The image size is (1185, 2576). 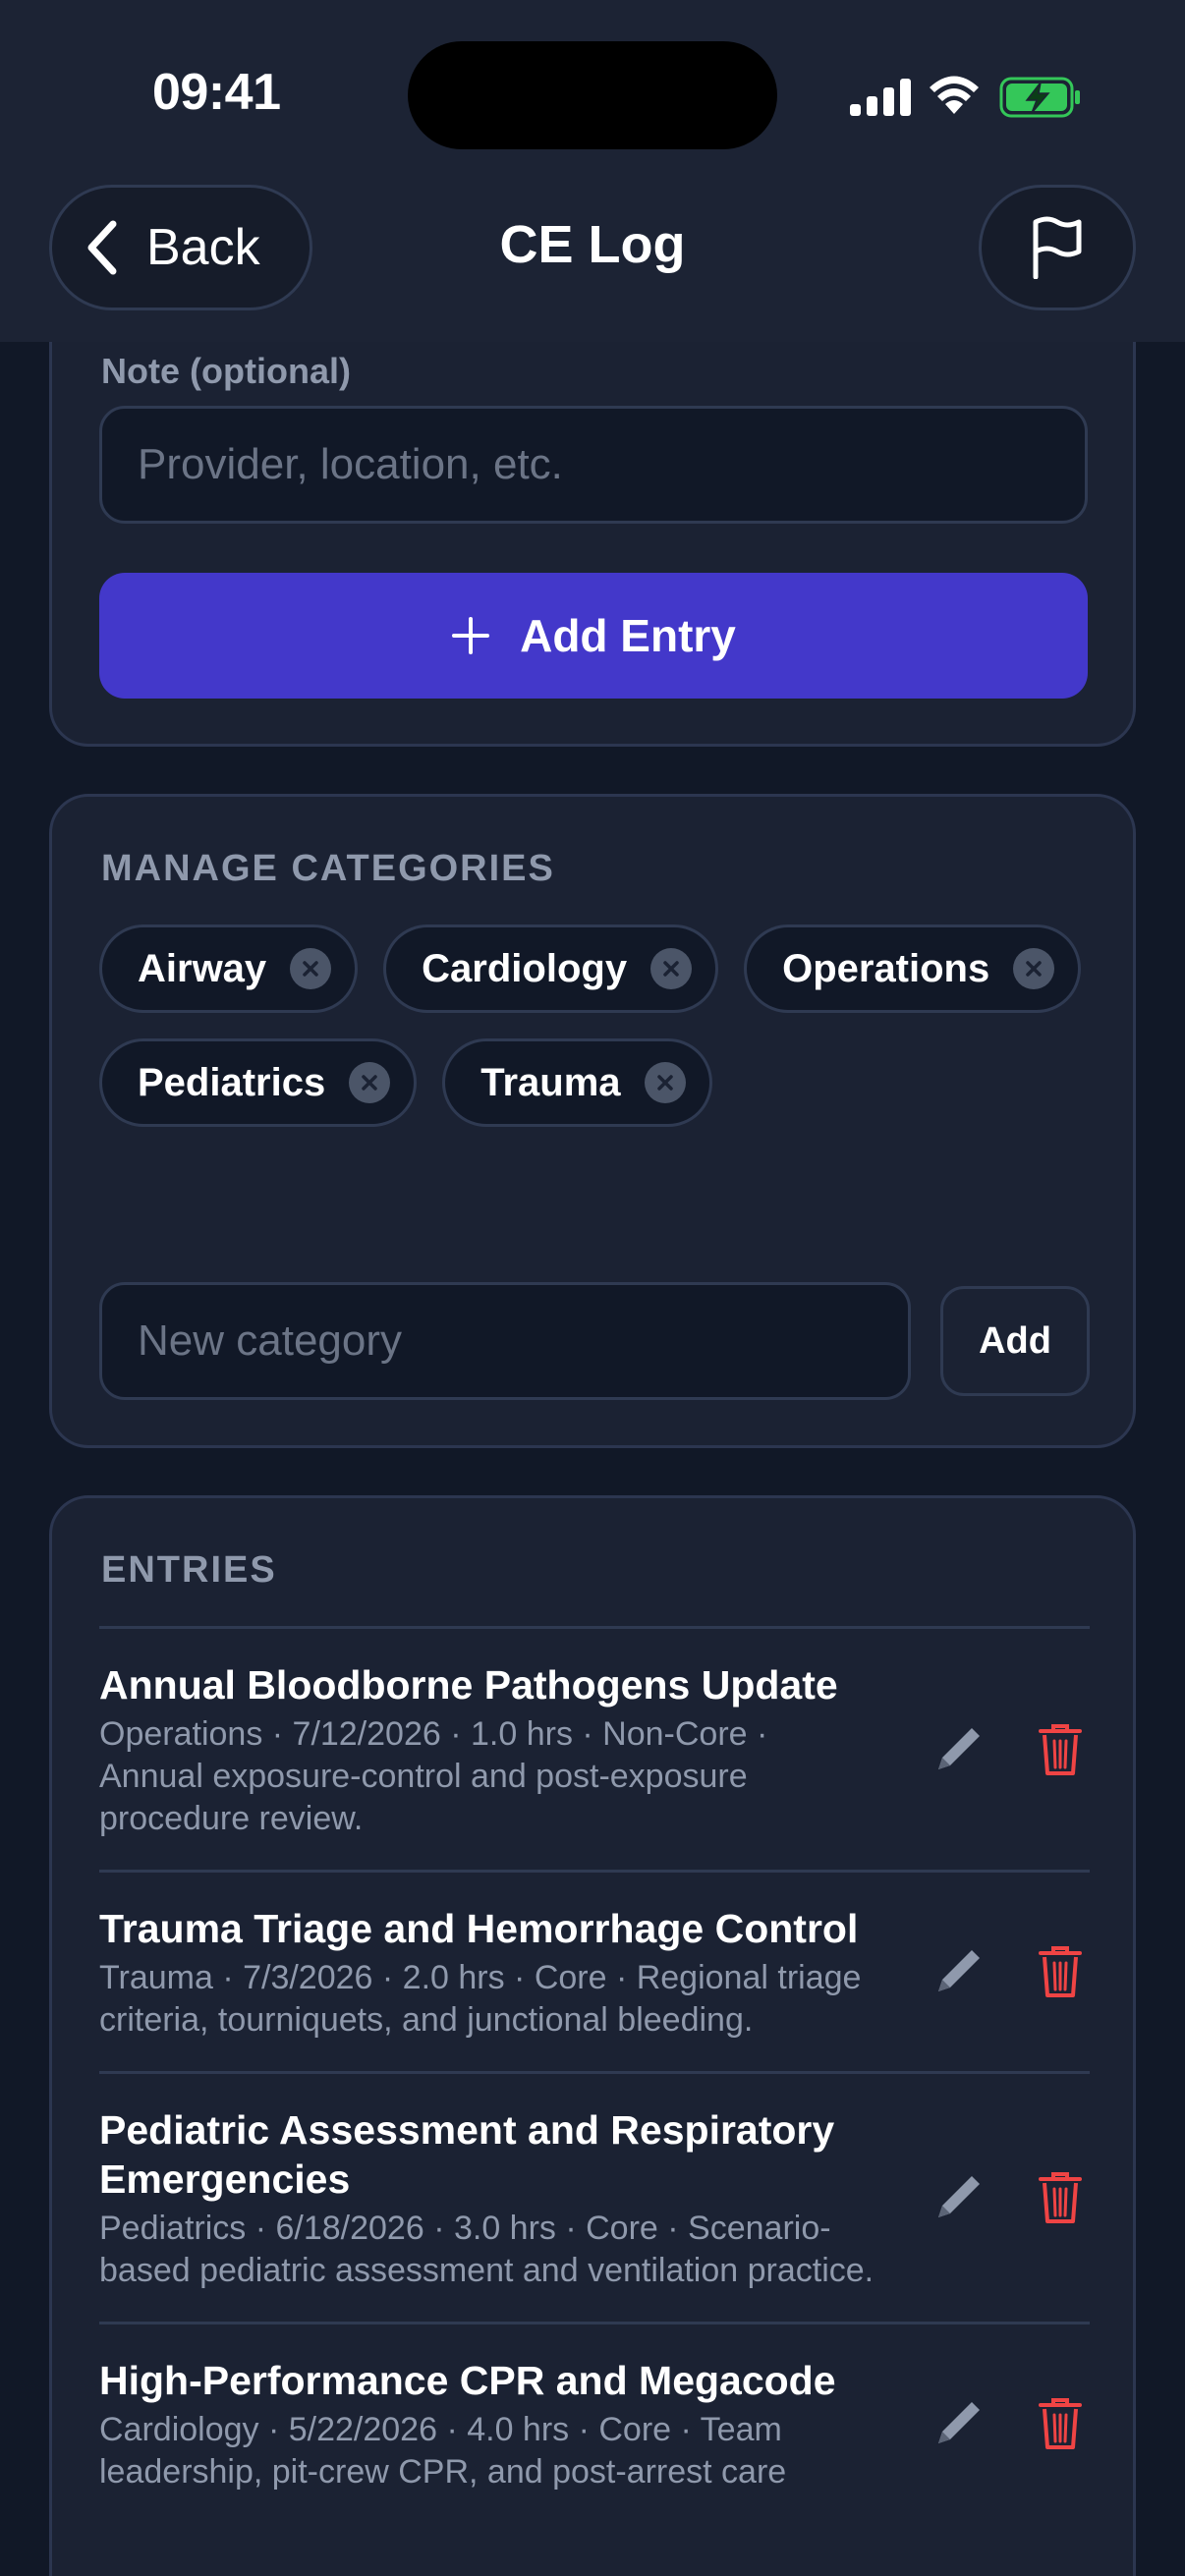 I want to click on category-chip-label: Trauma, so click(x=550, y=1082).